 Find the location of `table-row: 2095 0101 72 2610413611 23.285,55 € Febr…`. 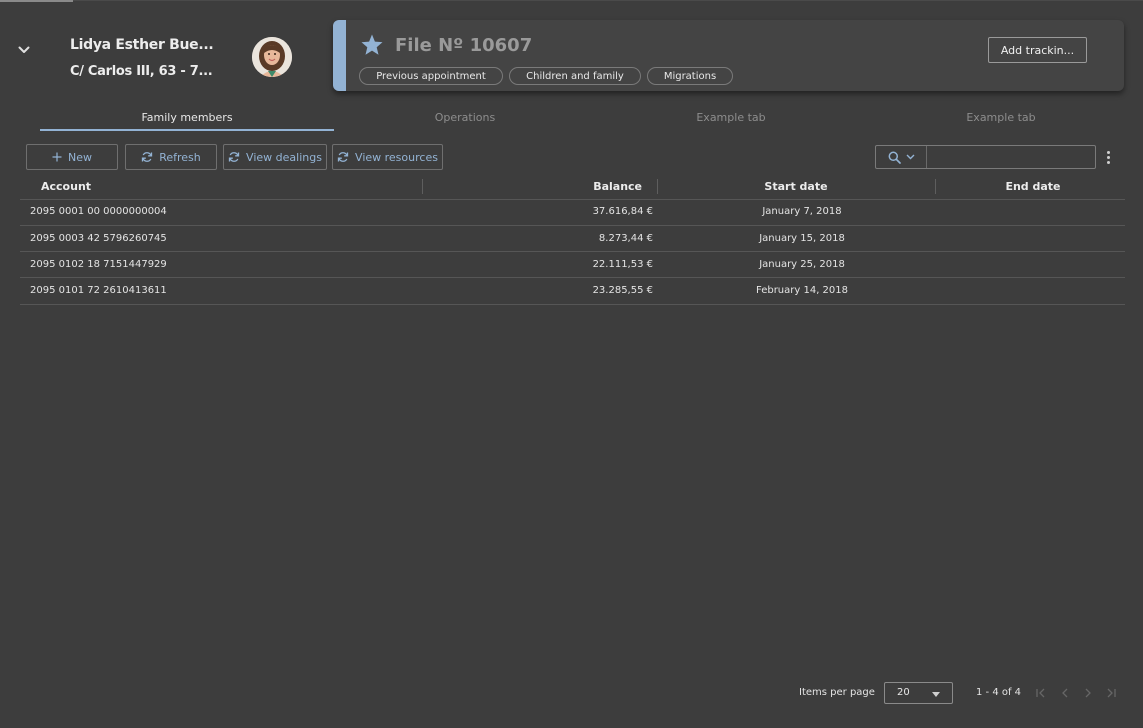

table-row: 2095 0101 72 2610413611 23.285,55 € Febr… is located at coordinates (572, 291).